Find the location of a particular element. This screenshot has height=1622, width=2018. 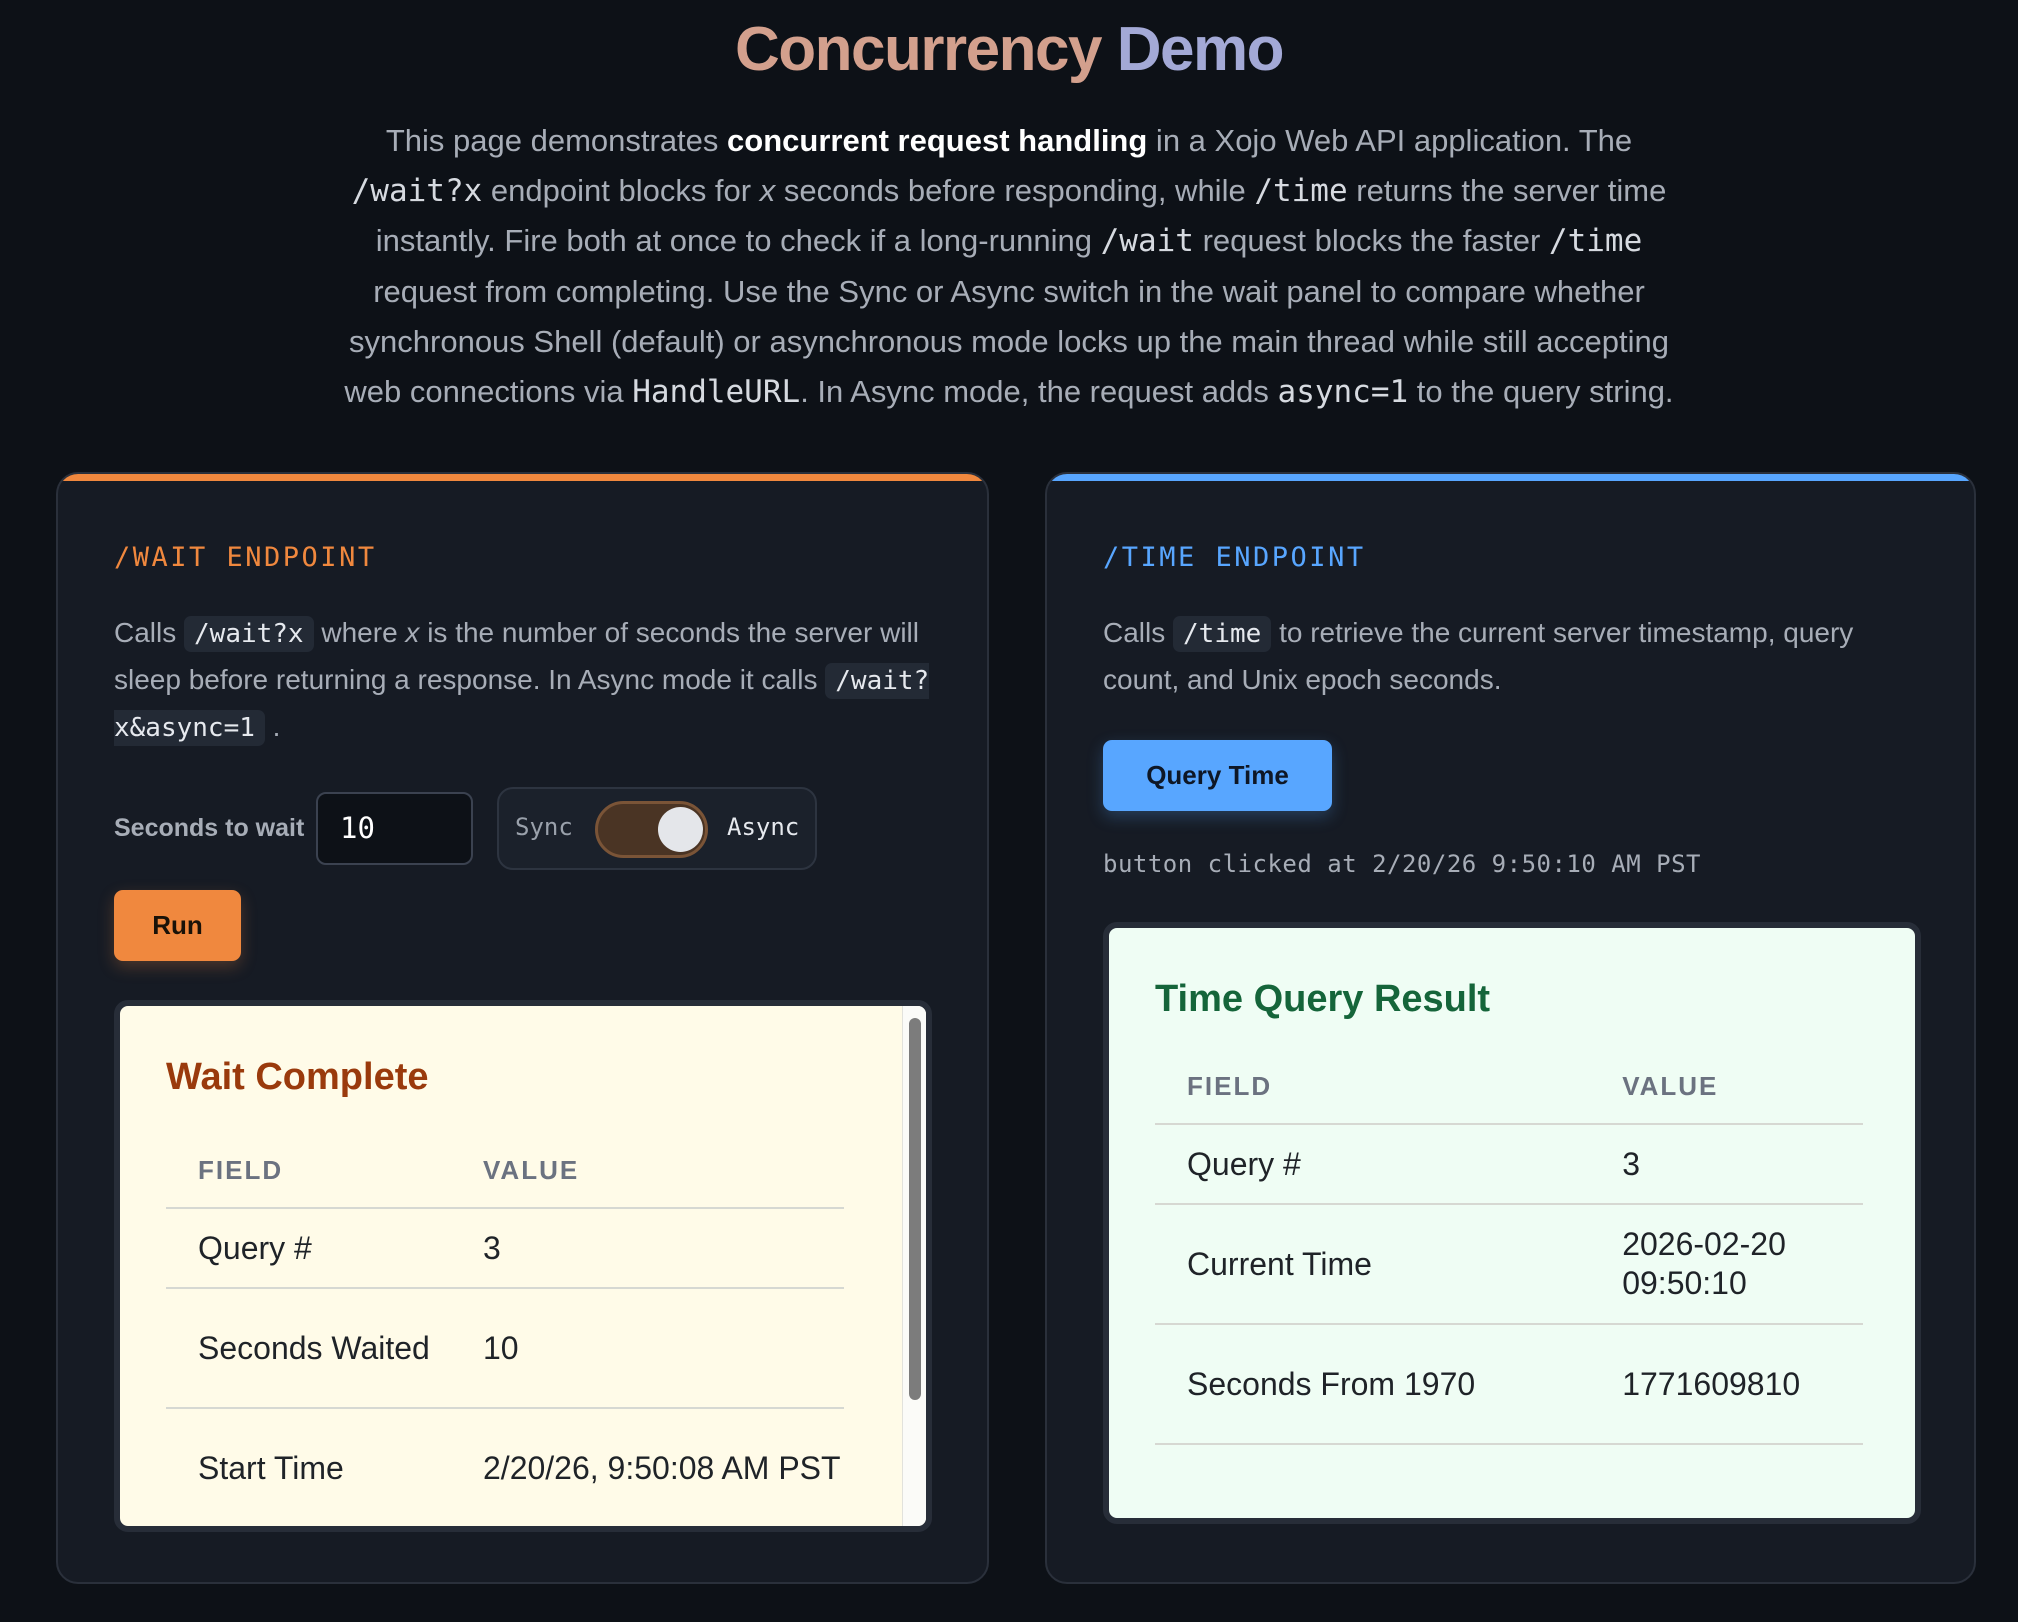

table-row: Start Time 2/20/26, 9:50:08 AM PST is located at coordinates (505, 1467).